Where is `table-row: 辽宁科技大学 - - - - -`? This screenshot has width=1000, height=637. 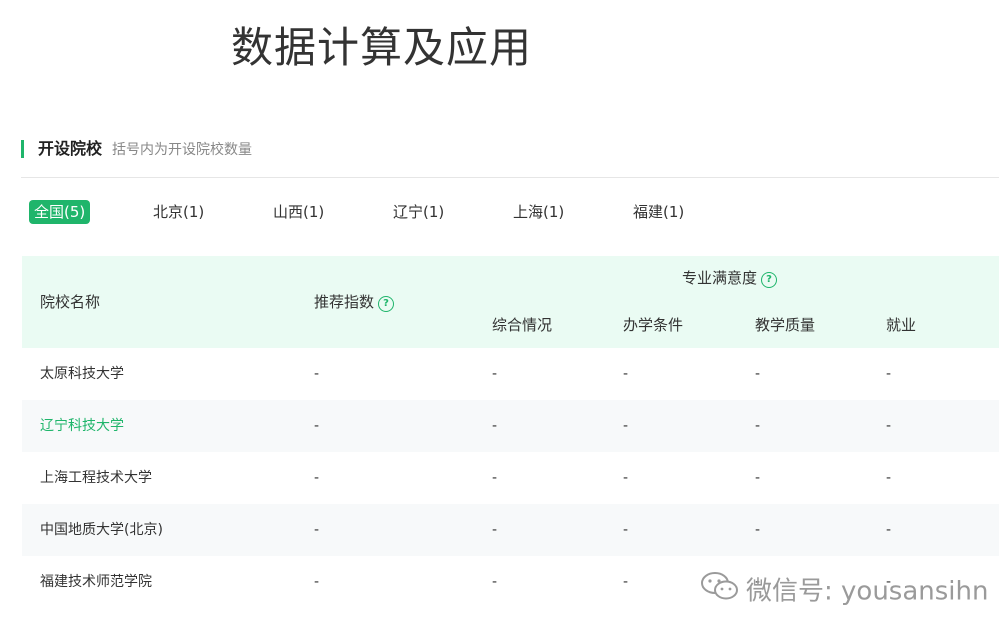 table-row: 辽宁科技大学 - - - - - is located at coordinates (510, 426).